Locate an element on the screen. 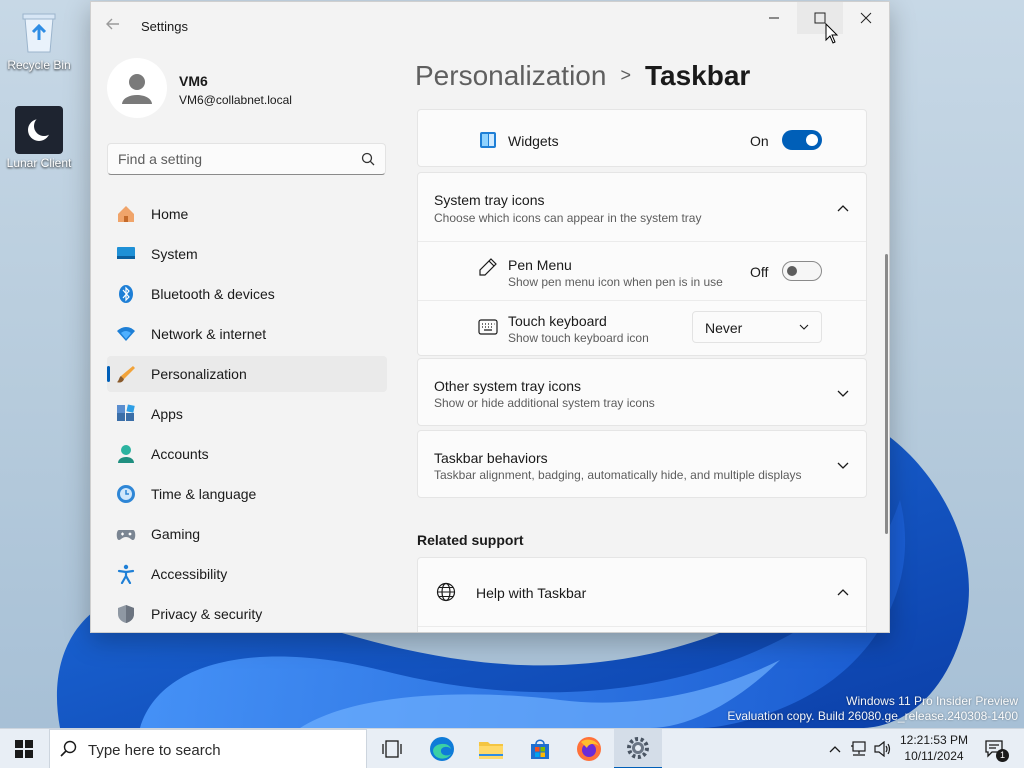  sidebar-item-privacy: Privacy & security is located at coordinates (247, 614).